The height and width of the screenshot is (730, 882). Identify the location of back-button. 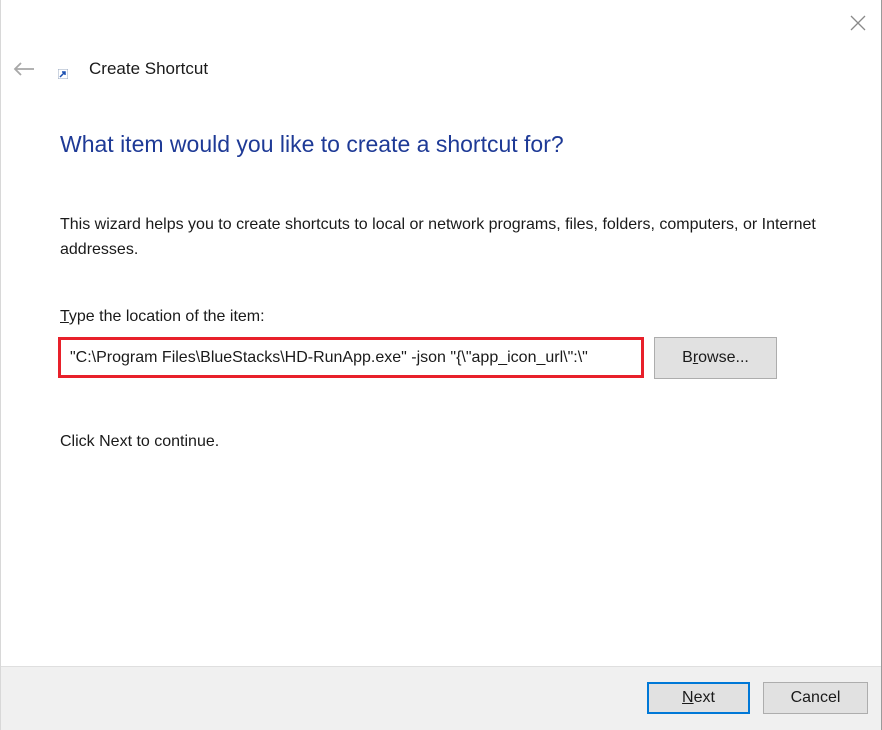
(24, 69).